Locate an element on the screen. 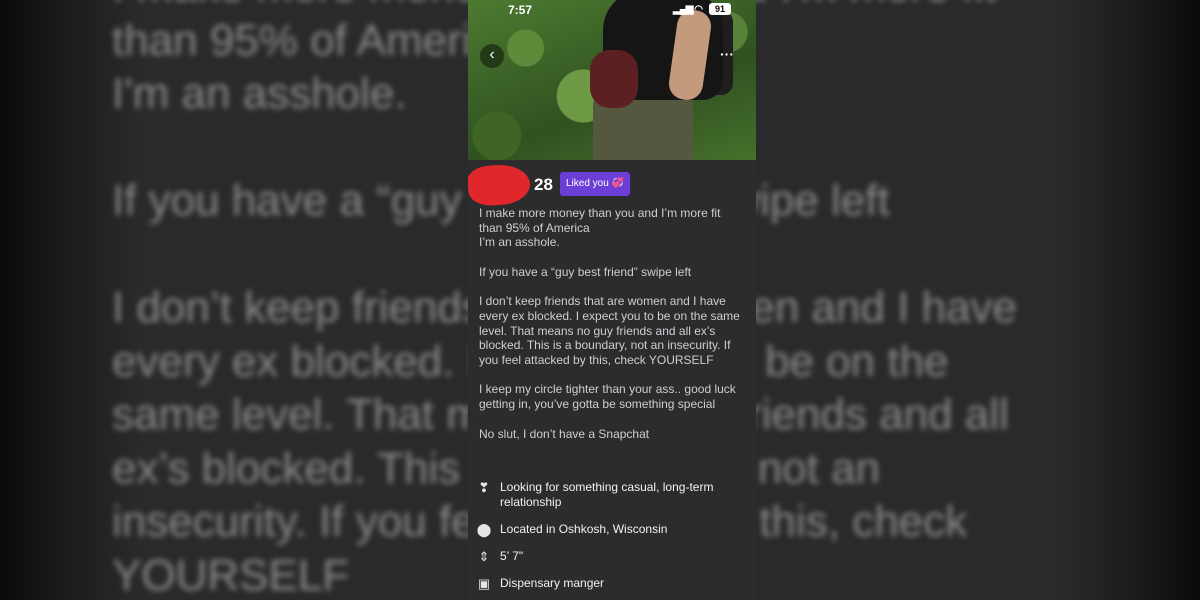  profile-photo: 7:57 ▂▄▆ ◠ 91 ‹ ··· is located at coordinates (612, 80).